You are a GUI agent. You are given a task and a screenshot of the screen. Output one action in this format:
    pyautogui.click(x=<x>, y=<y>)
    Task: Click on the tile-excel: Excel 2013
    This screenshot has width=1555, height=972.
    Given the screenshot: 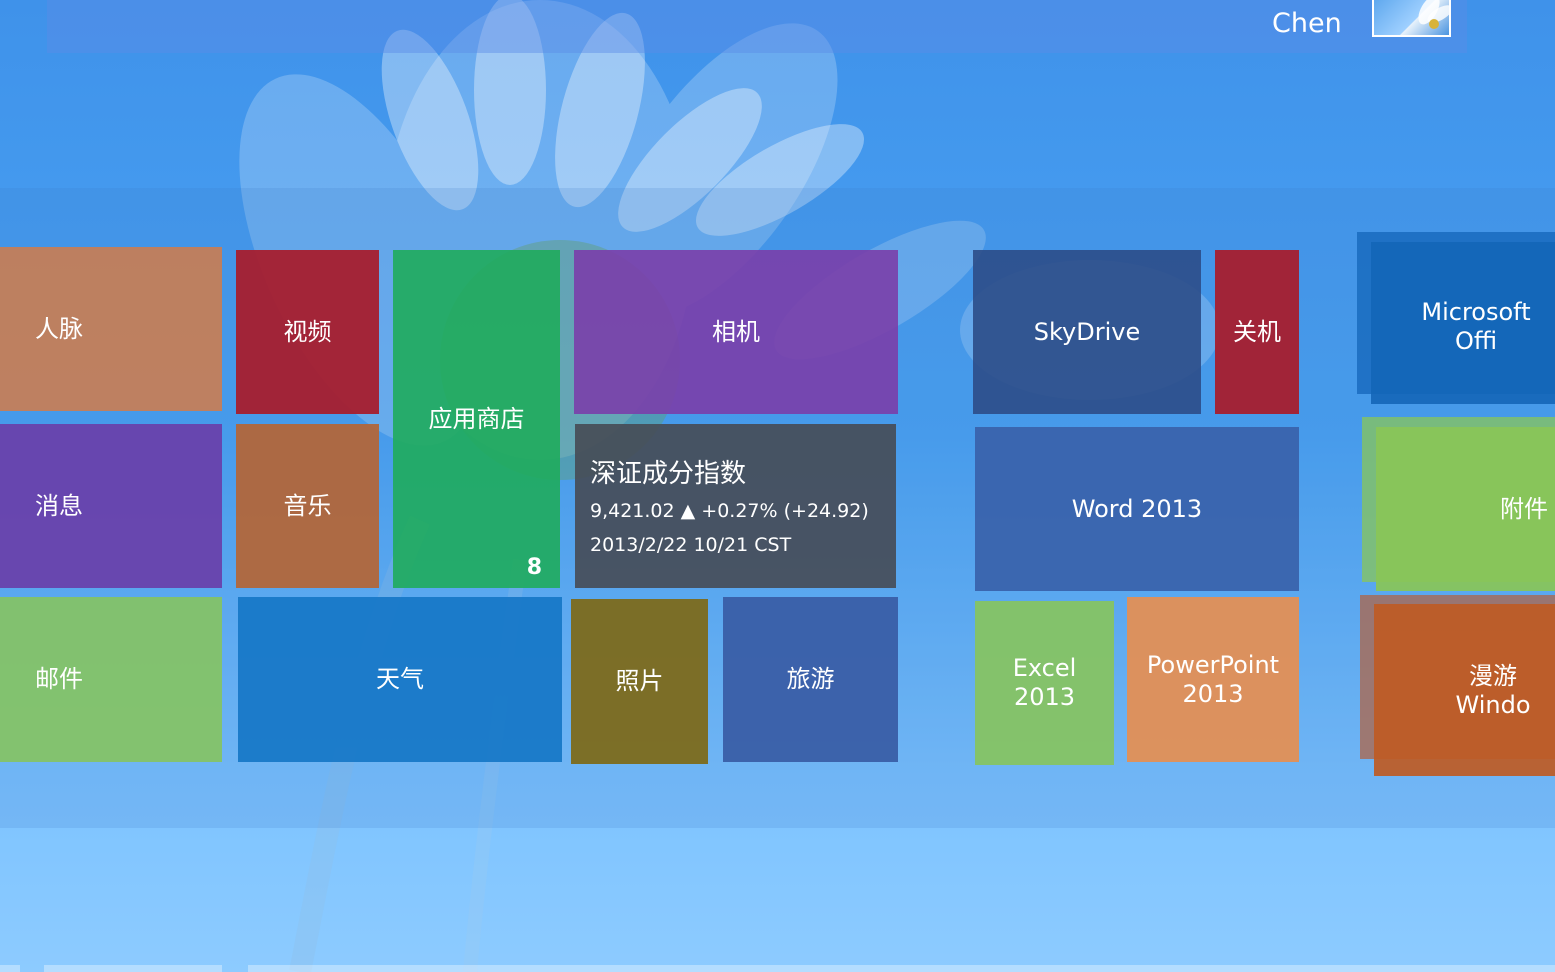 What is the action you would take?
    pyautogui.click(x=1044, y=683)
    